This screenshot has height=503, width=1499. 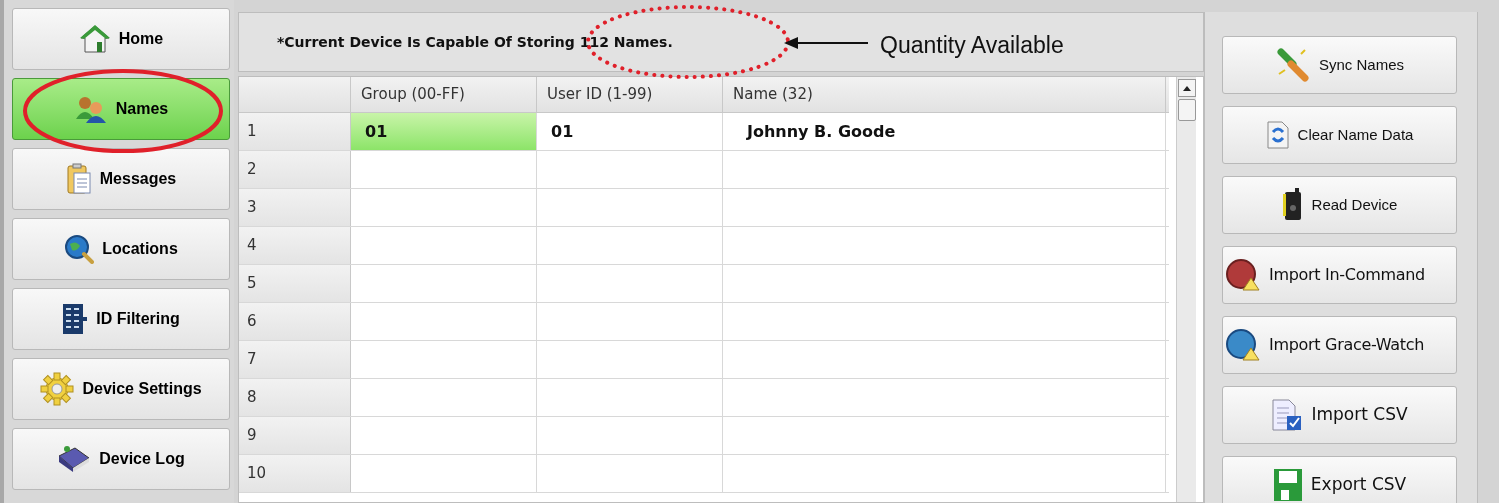 What do you see at coordinates (295, 359) in the screenshot?
I see `row-number: 7` at bounding box center [295, 359].